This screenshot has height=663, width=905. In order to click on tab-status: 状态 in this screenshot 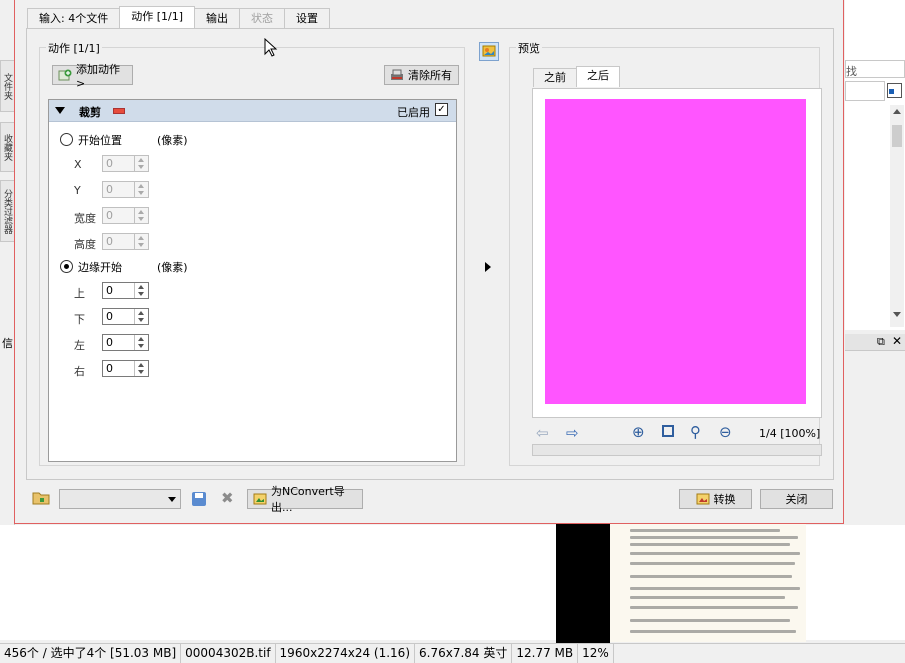, I will do `click(262, 18)`.